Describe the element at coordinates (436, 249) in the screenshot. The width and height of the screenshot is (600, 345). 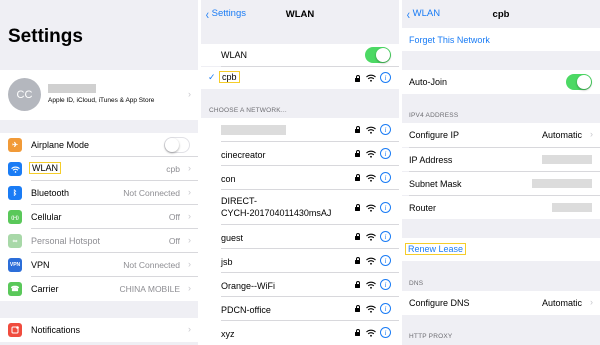
I see `renew-lease-button: Renew Lease` at that location.